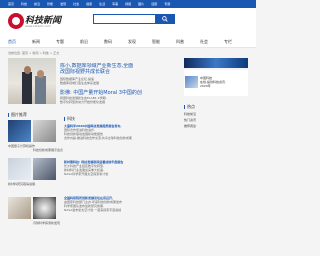 Image resolution: width=320 pixels, height=256 pixels. I want to click on info-image, so click(191, 82).